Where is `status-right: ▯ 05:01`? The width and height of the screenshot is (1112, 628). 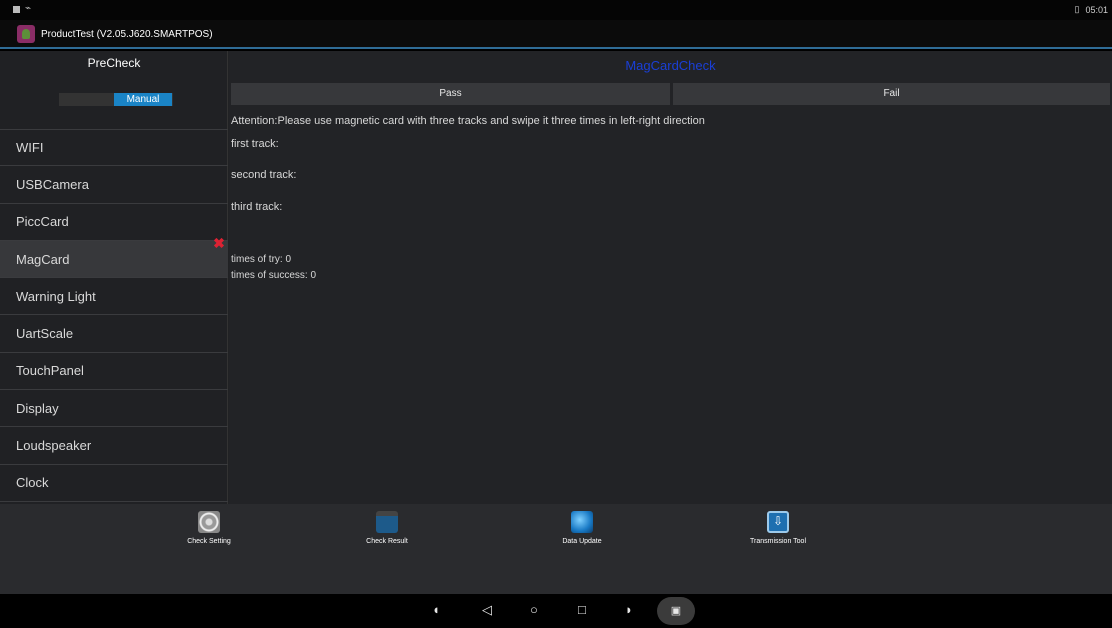
status-right: ▯ 05:01 is located at coordinates (1091, 9).